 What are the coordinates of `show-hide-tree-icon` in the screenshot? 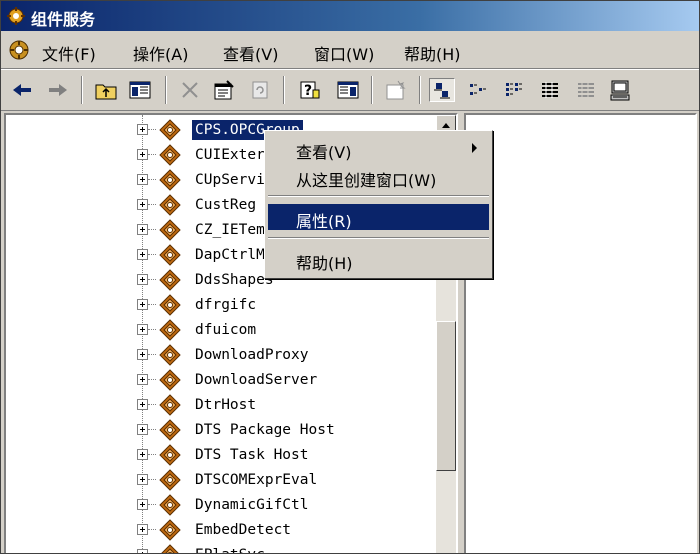 It's located at (140, 90).